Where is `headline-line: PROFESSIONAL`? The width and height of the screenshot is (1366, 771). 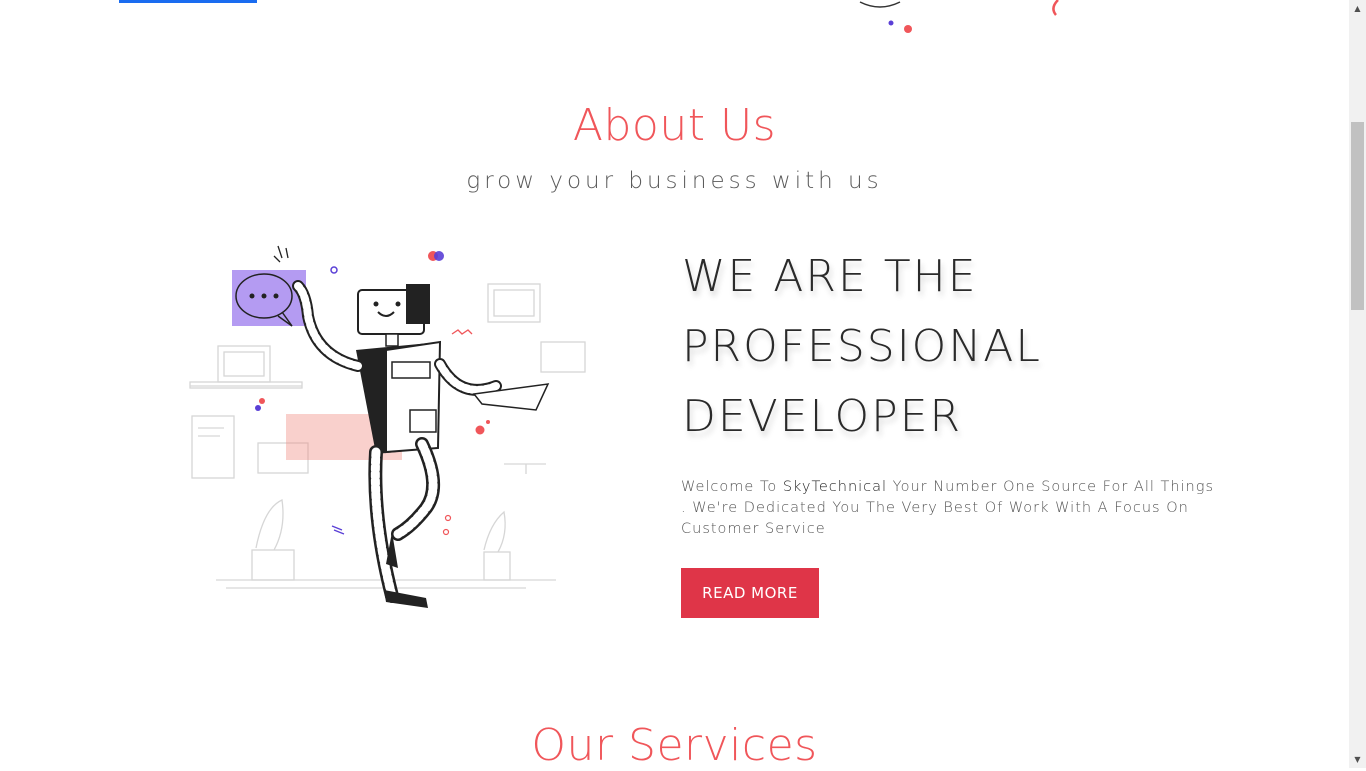 headline-line: PROFESSIONAL is located at coordinates (862, 346).